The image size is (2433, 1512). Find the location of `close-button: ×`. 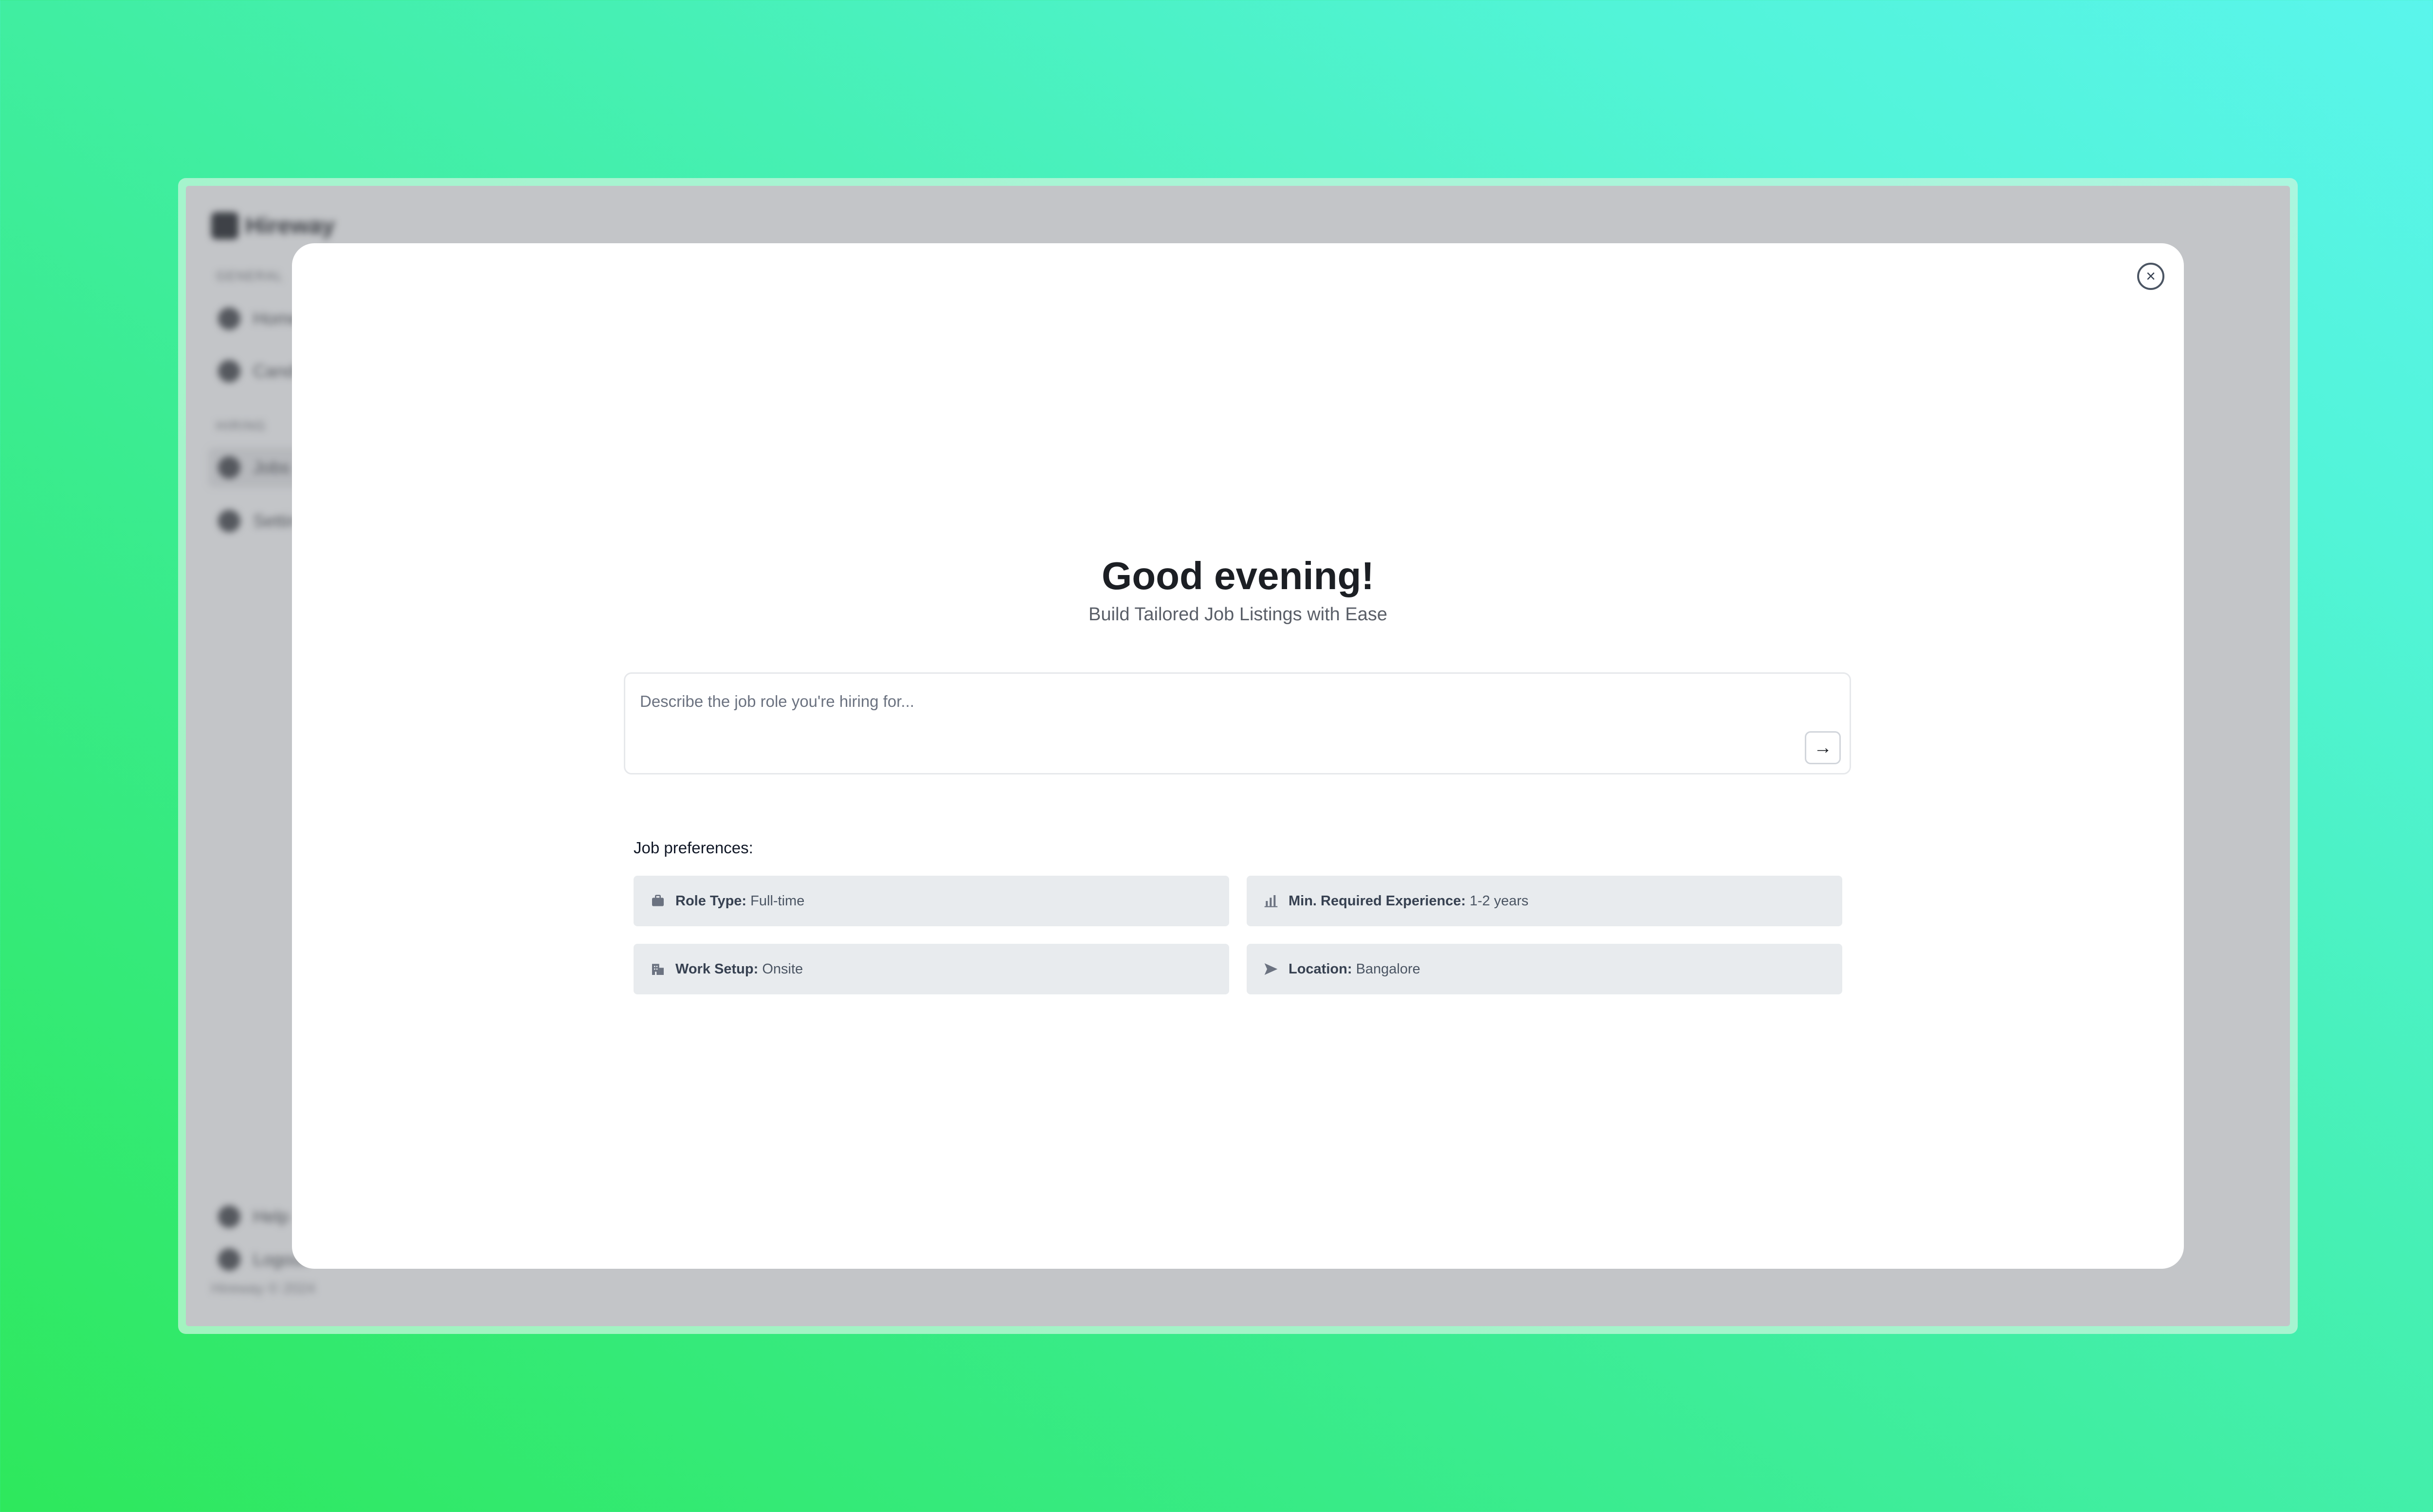

close-button: × is located at coordinates (2150, 276).